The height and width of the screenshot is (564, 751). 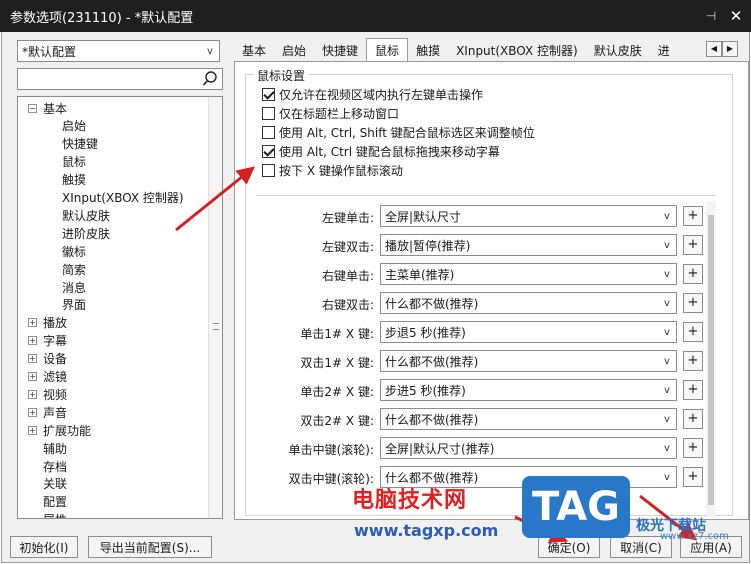 I want to click on tree-item: 属性, so click(x=47, y=514).